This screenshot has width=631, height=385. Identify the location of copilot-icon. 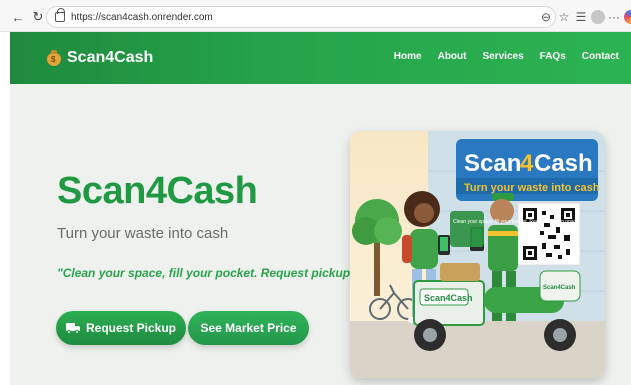
(627, 17).